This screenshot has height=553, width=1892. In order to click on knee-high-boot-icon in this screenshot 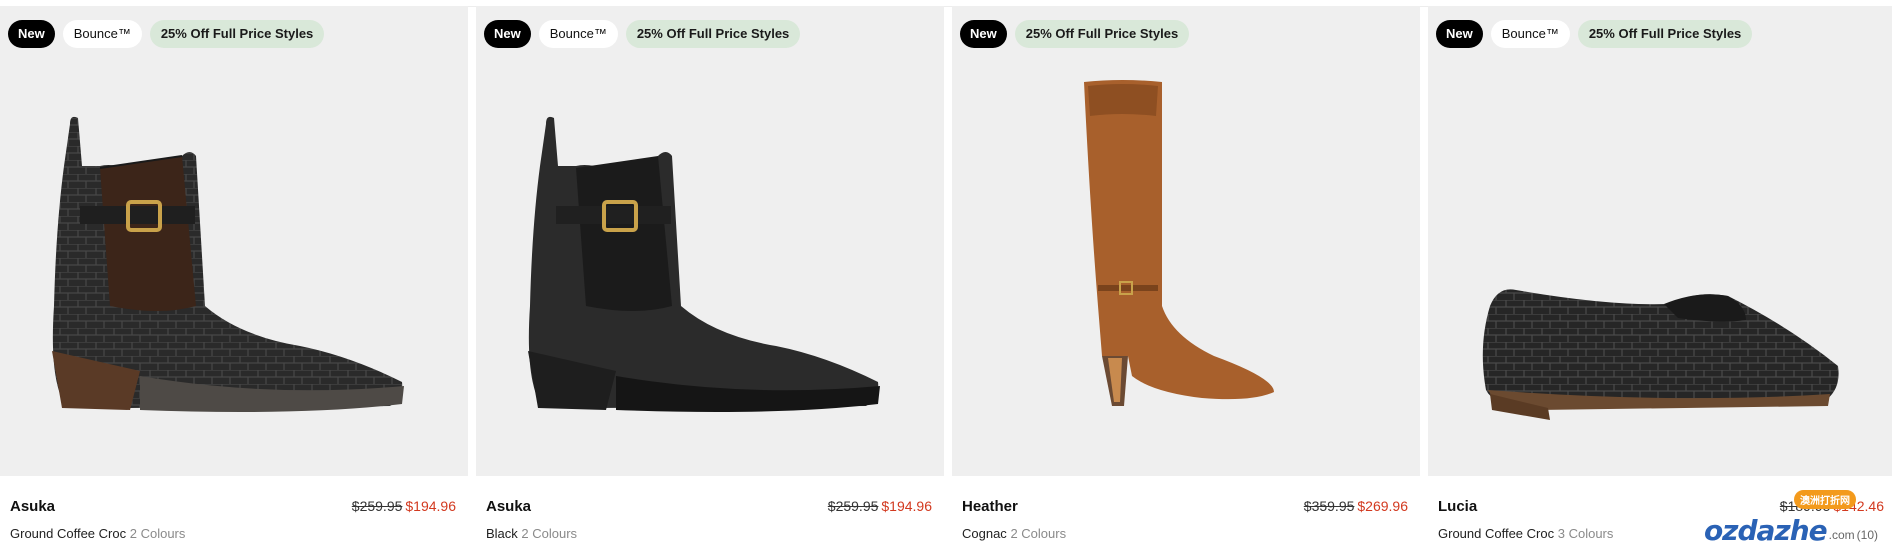, I will do `click(1179, 243)`.